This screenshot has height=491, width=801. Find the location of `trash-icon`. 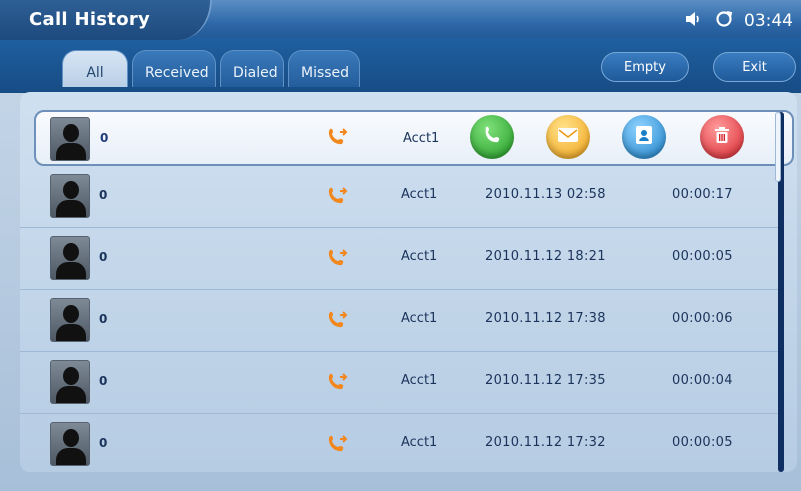

trash-icon is located at coordinates (722, 137).